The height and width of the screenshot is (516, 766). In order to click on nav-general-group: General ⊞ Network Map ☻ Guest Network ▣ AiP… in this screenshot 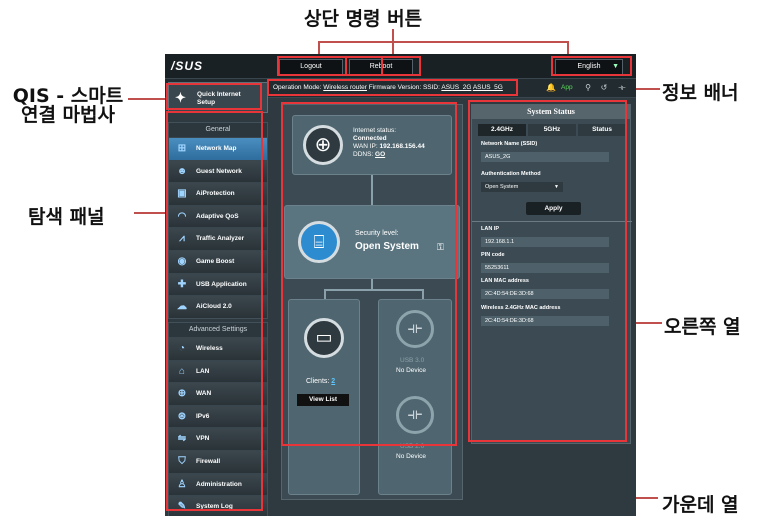, I will do `click(218, 220)`.